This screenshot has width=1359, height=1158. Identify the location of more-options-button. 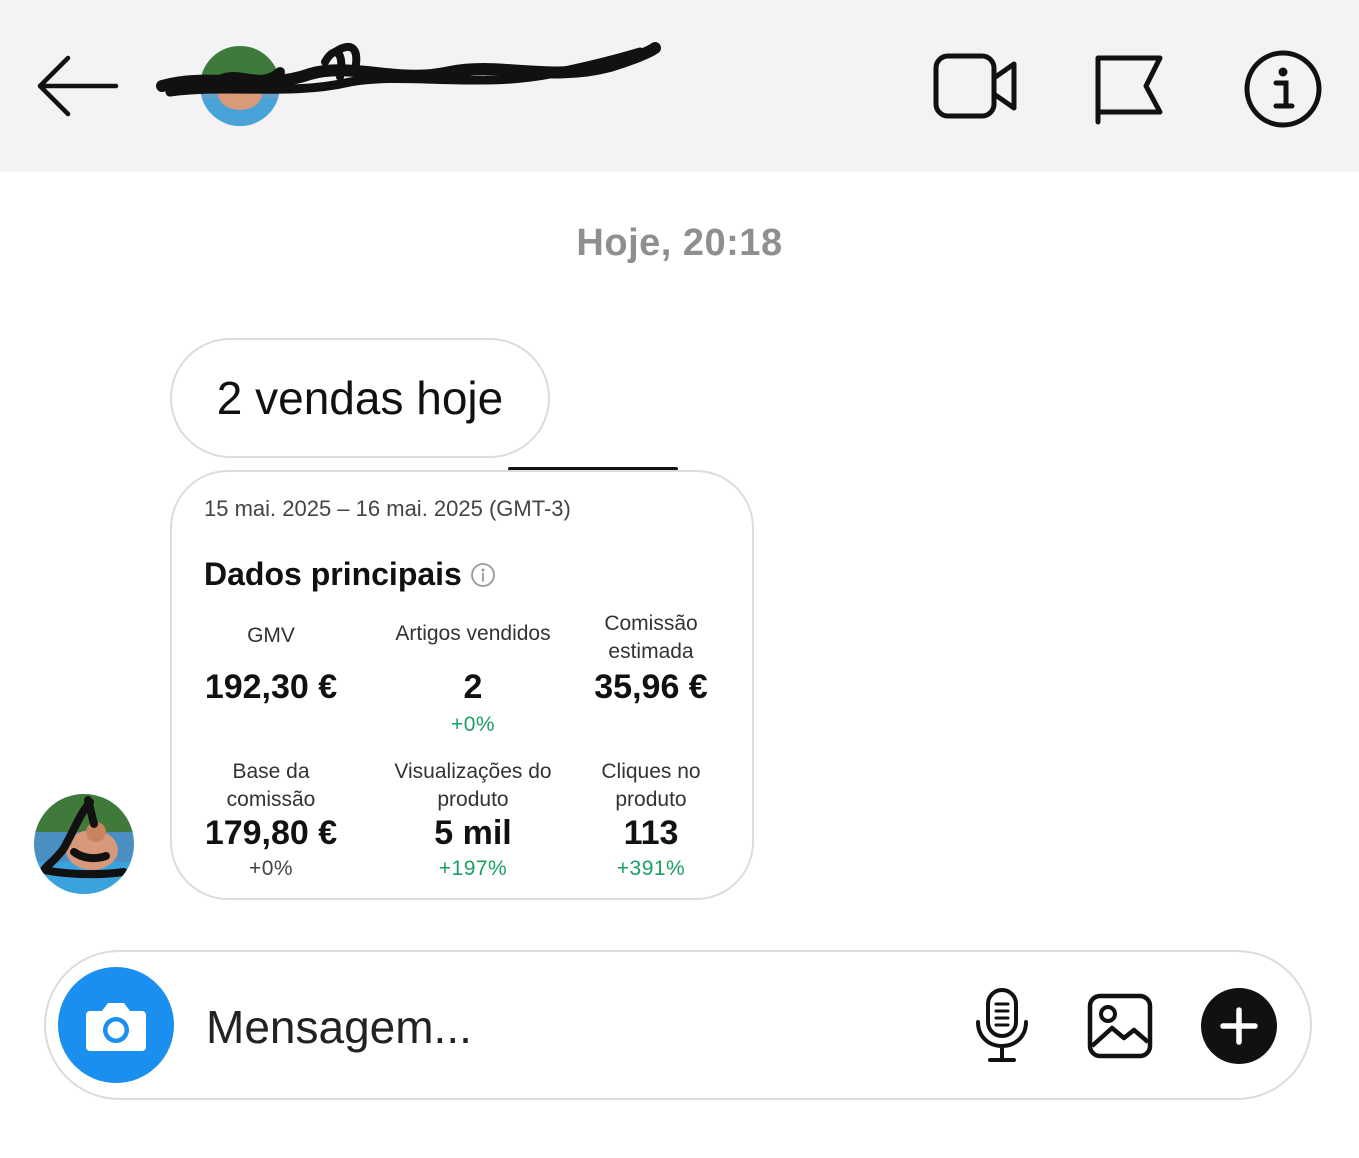
(1239, 1026).